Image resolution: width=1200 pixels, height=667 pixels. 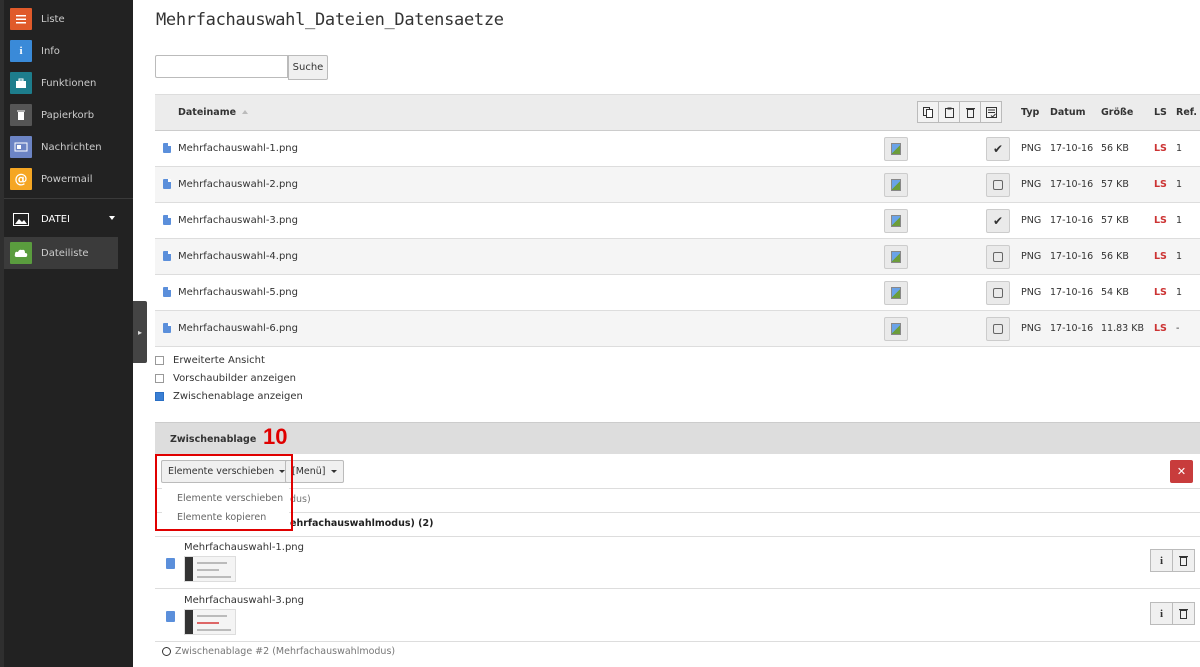 I want to click on column-header-ls: LS, so click(x=1160, y=112).